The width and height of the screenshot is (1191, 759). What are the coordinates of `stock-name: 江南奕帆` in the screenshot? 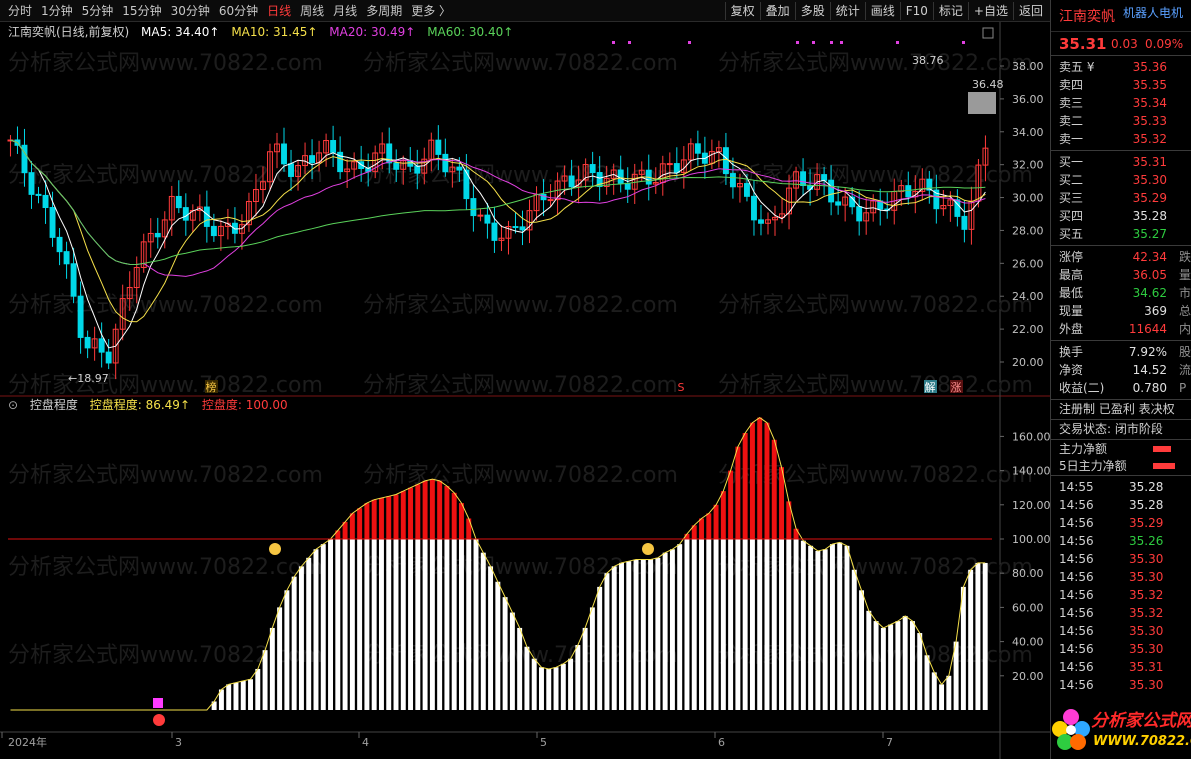 It's located at (1087, 16).